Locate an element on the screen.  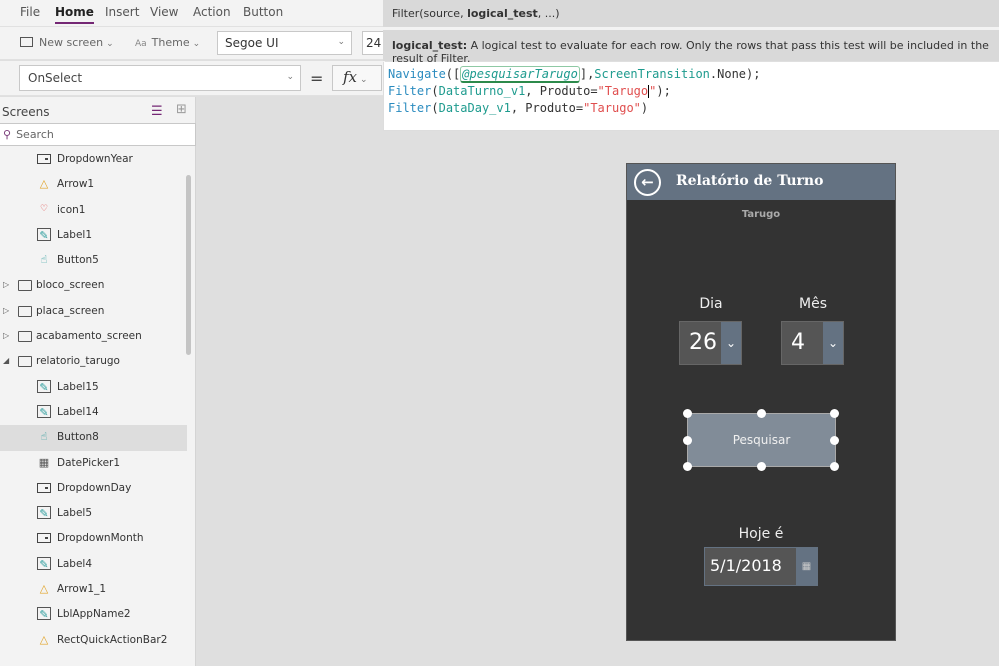
tree-item: ✎ Label1 is located at coordinates (93, 235).